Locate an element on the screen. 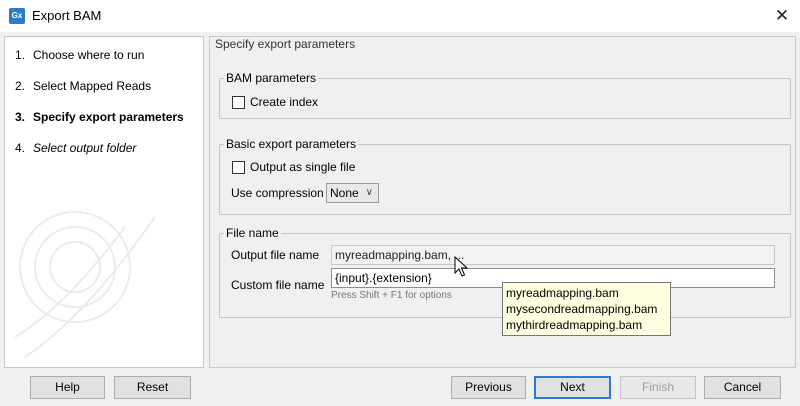 The width and height of the screenshot is (800, 406). group-title: Basic export parameters is located at coordinates (291, 144).